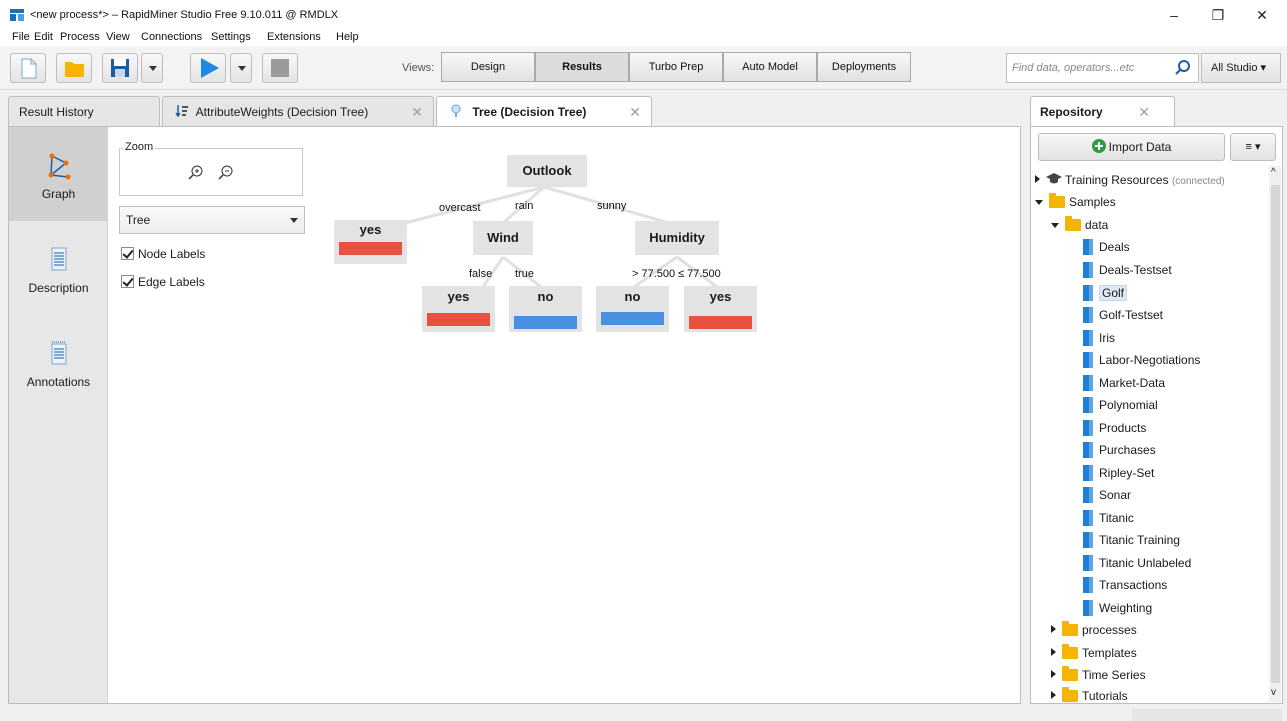  What do you see at coordinates (1099, 339) in the screenshot?
I see `repo-item-iris: Iris` at bounding box center [1099, 339].